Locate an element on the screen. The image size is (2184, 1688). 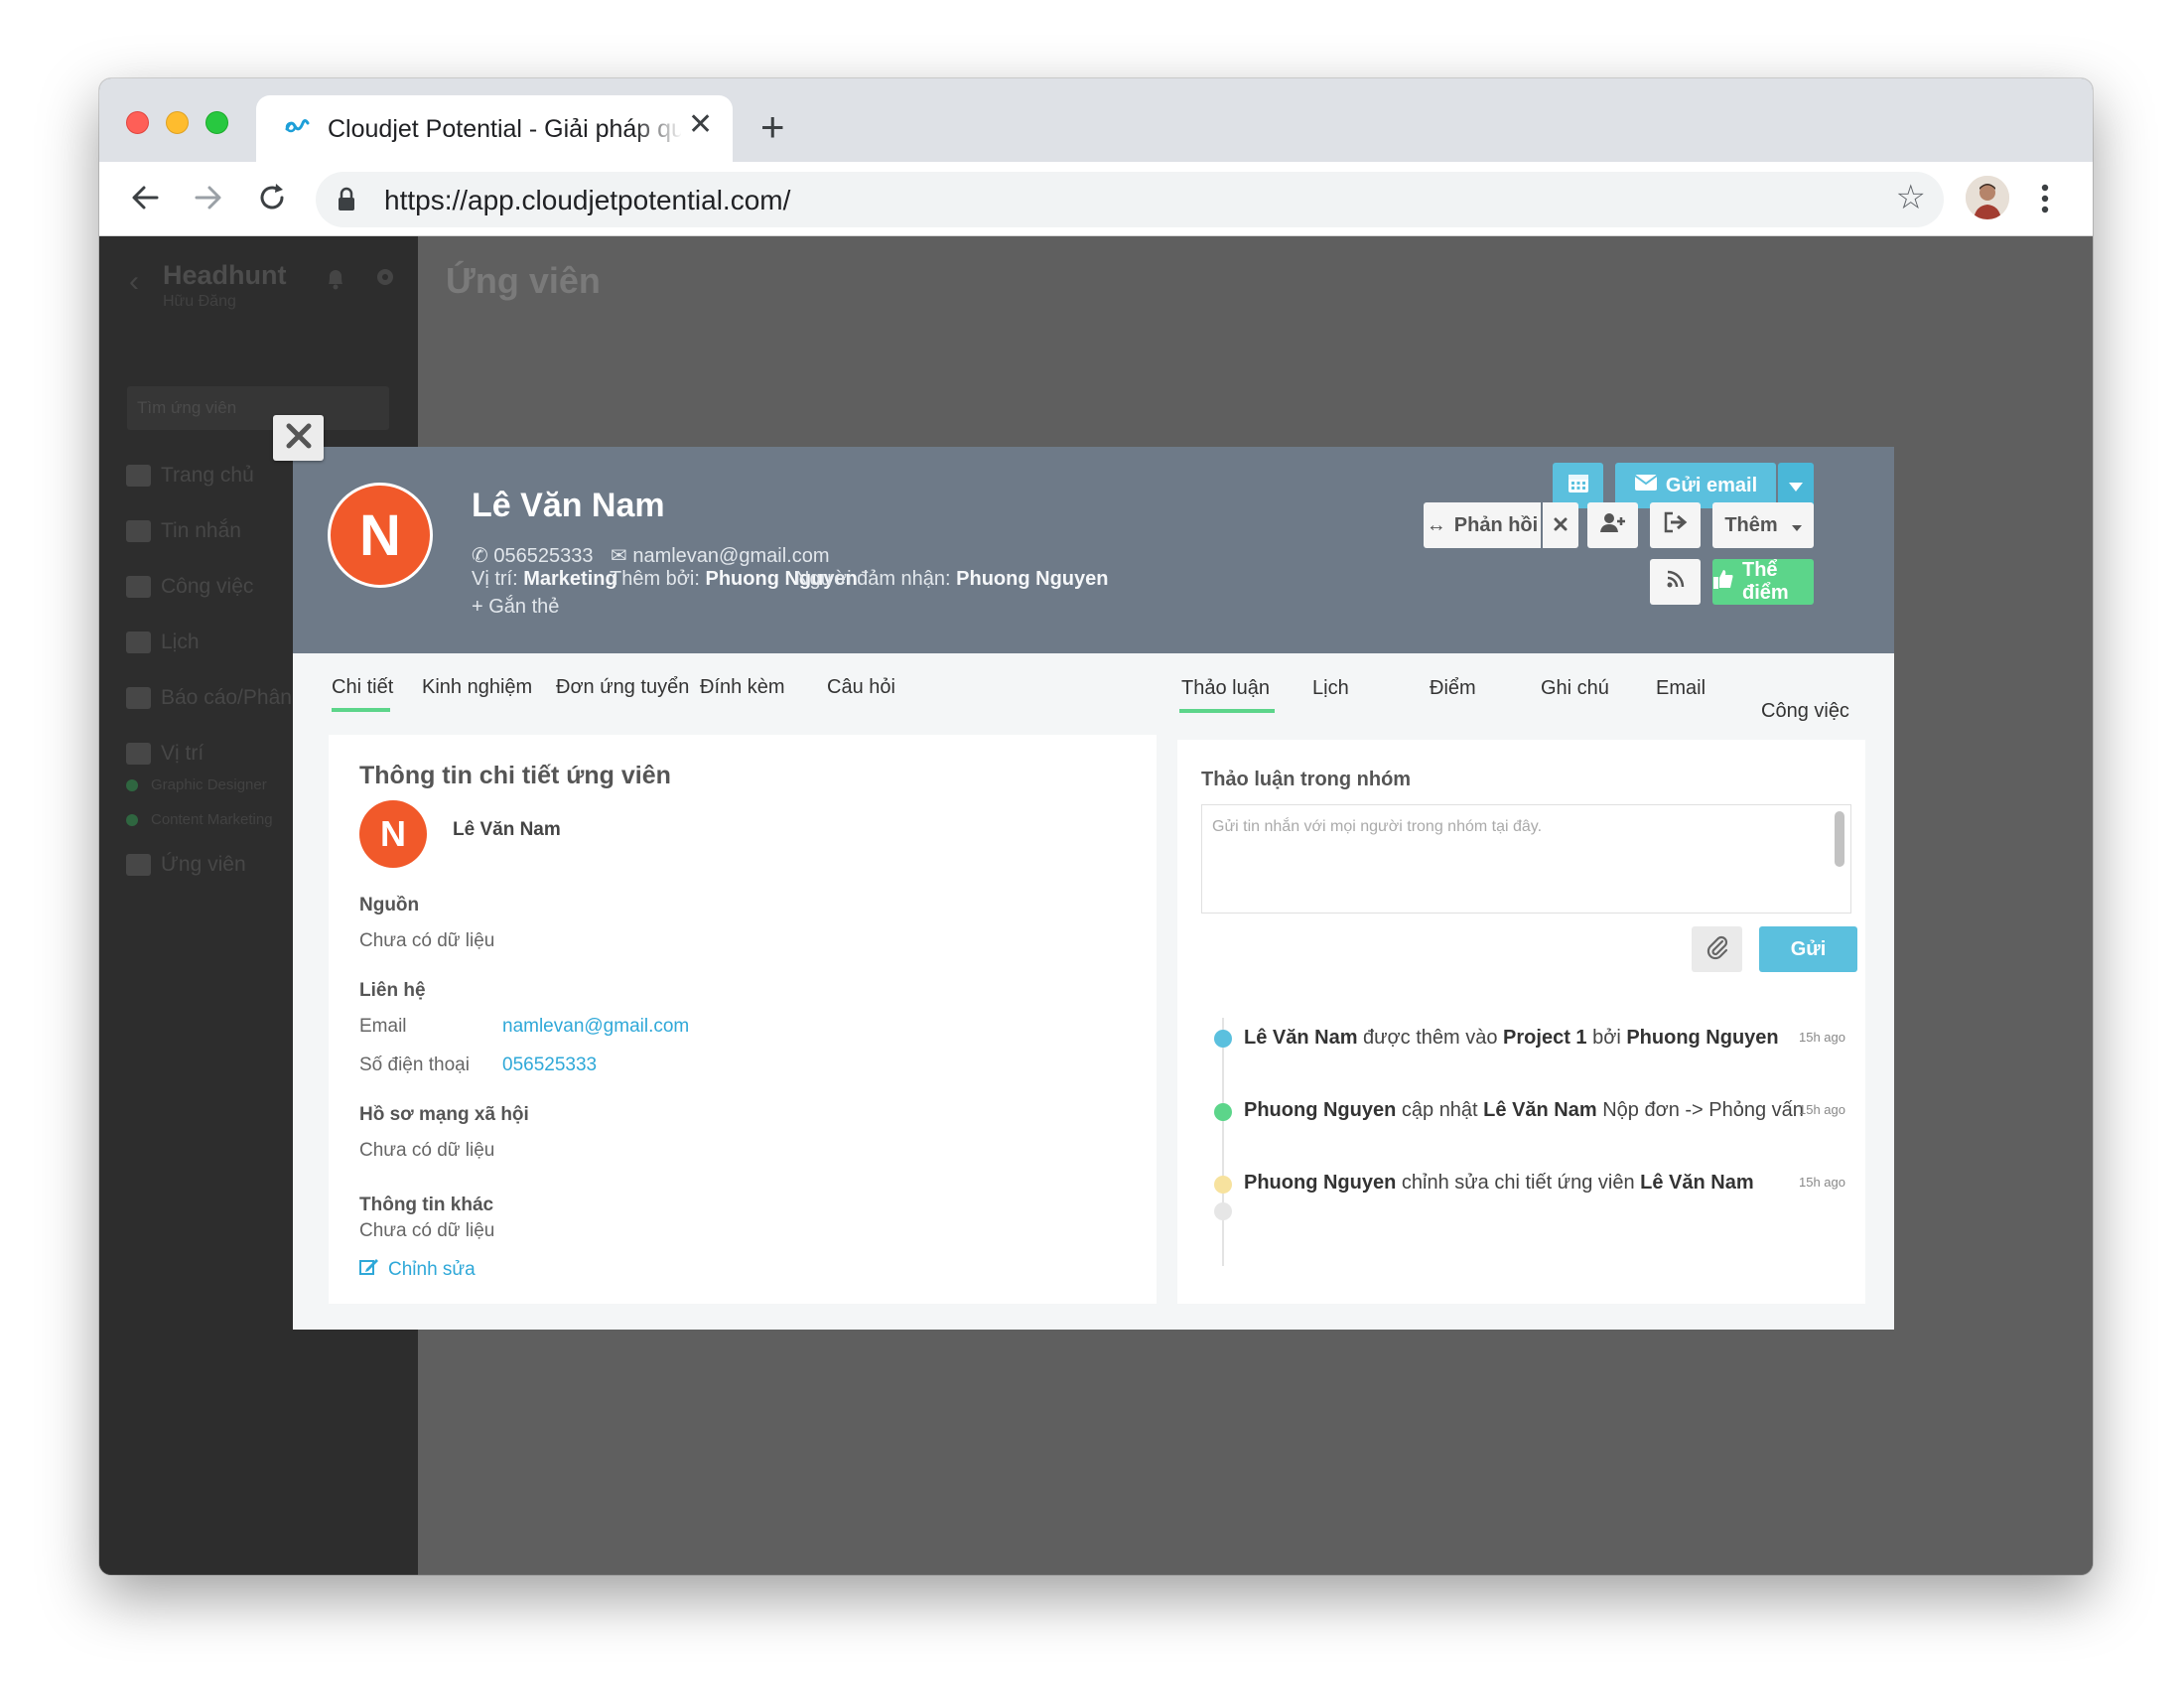
timeline-dot is located at coordinates (1223, 1185).